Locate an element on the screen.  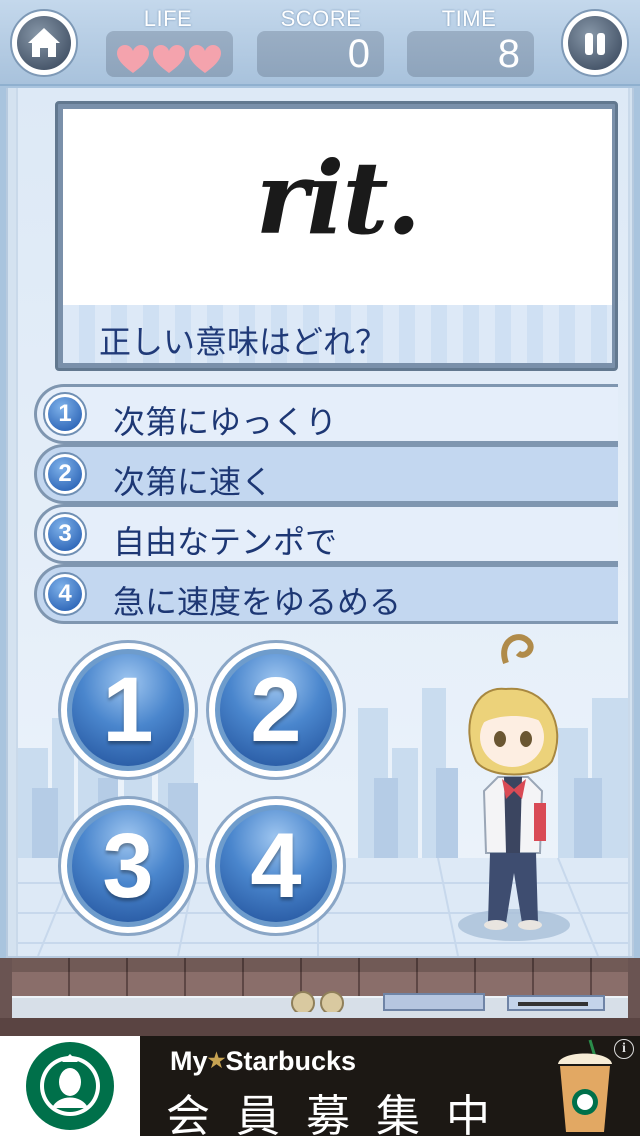
choice-1: 1 次第にゆっくり is located at coordinates (326, 414).